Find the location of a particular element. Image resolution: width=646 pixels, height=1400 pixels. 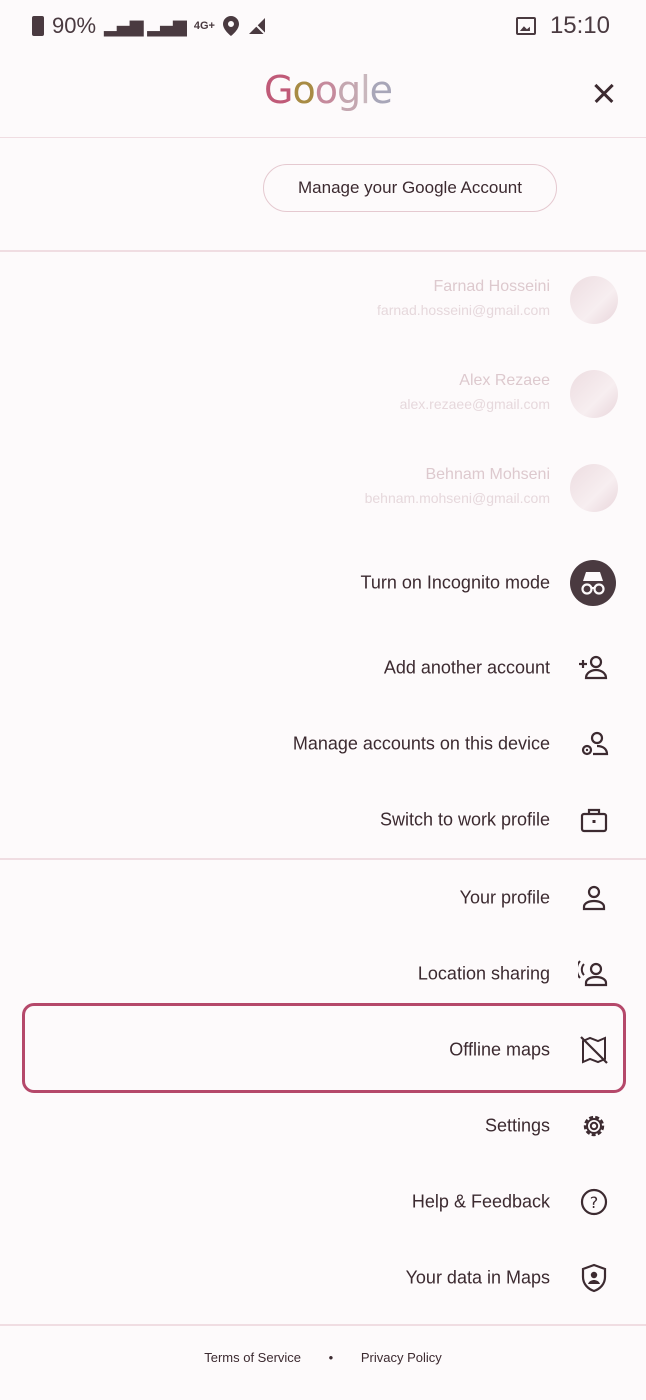

your-profile-label: Your profile is located at coordinates (504, 897).